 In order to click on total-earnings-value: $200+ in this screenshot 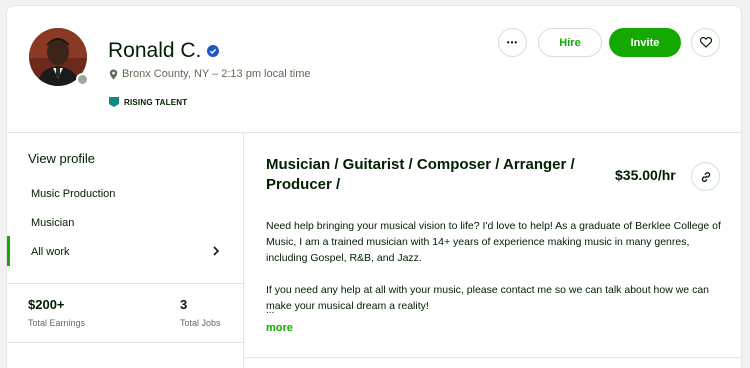, I will do `click(46, 304)`.